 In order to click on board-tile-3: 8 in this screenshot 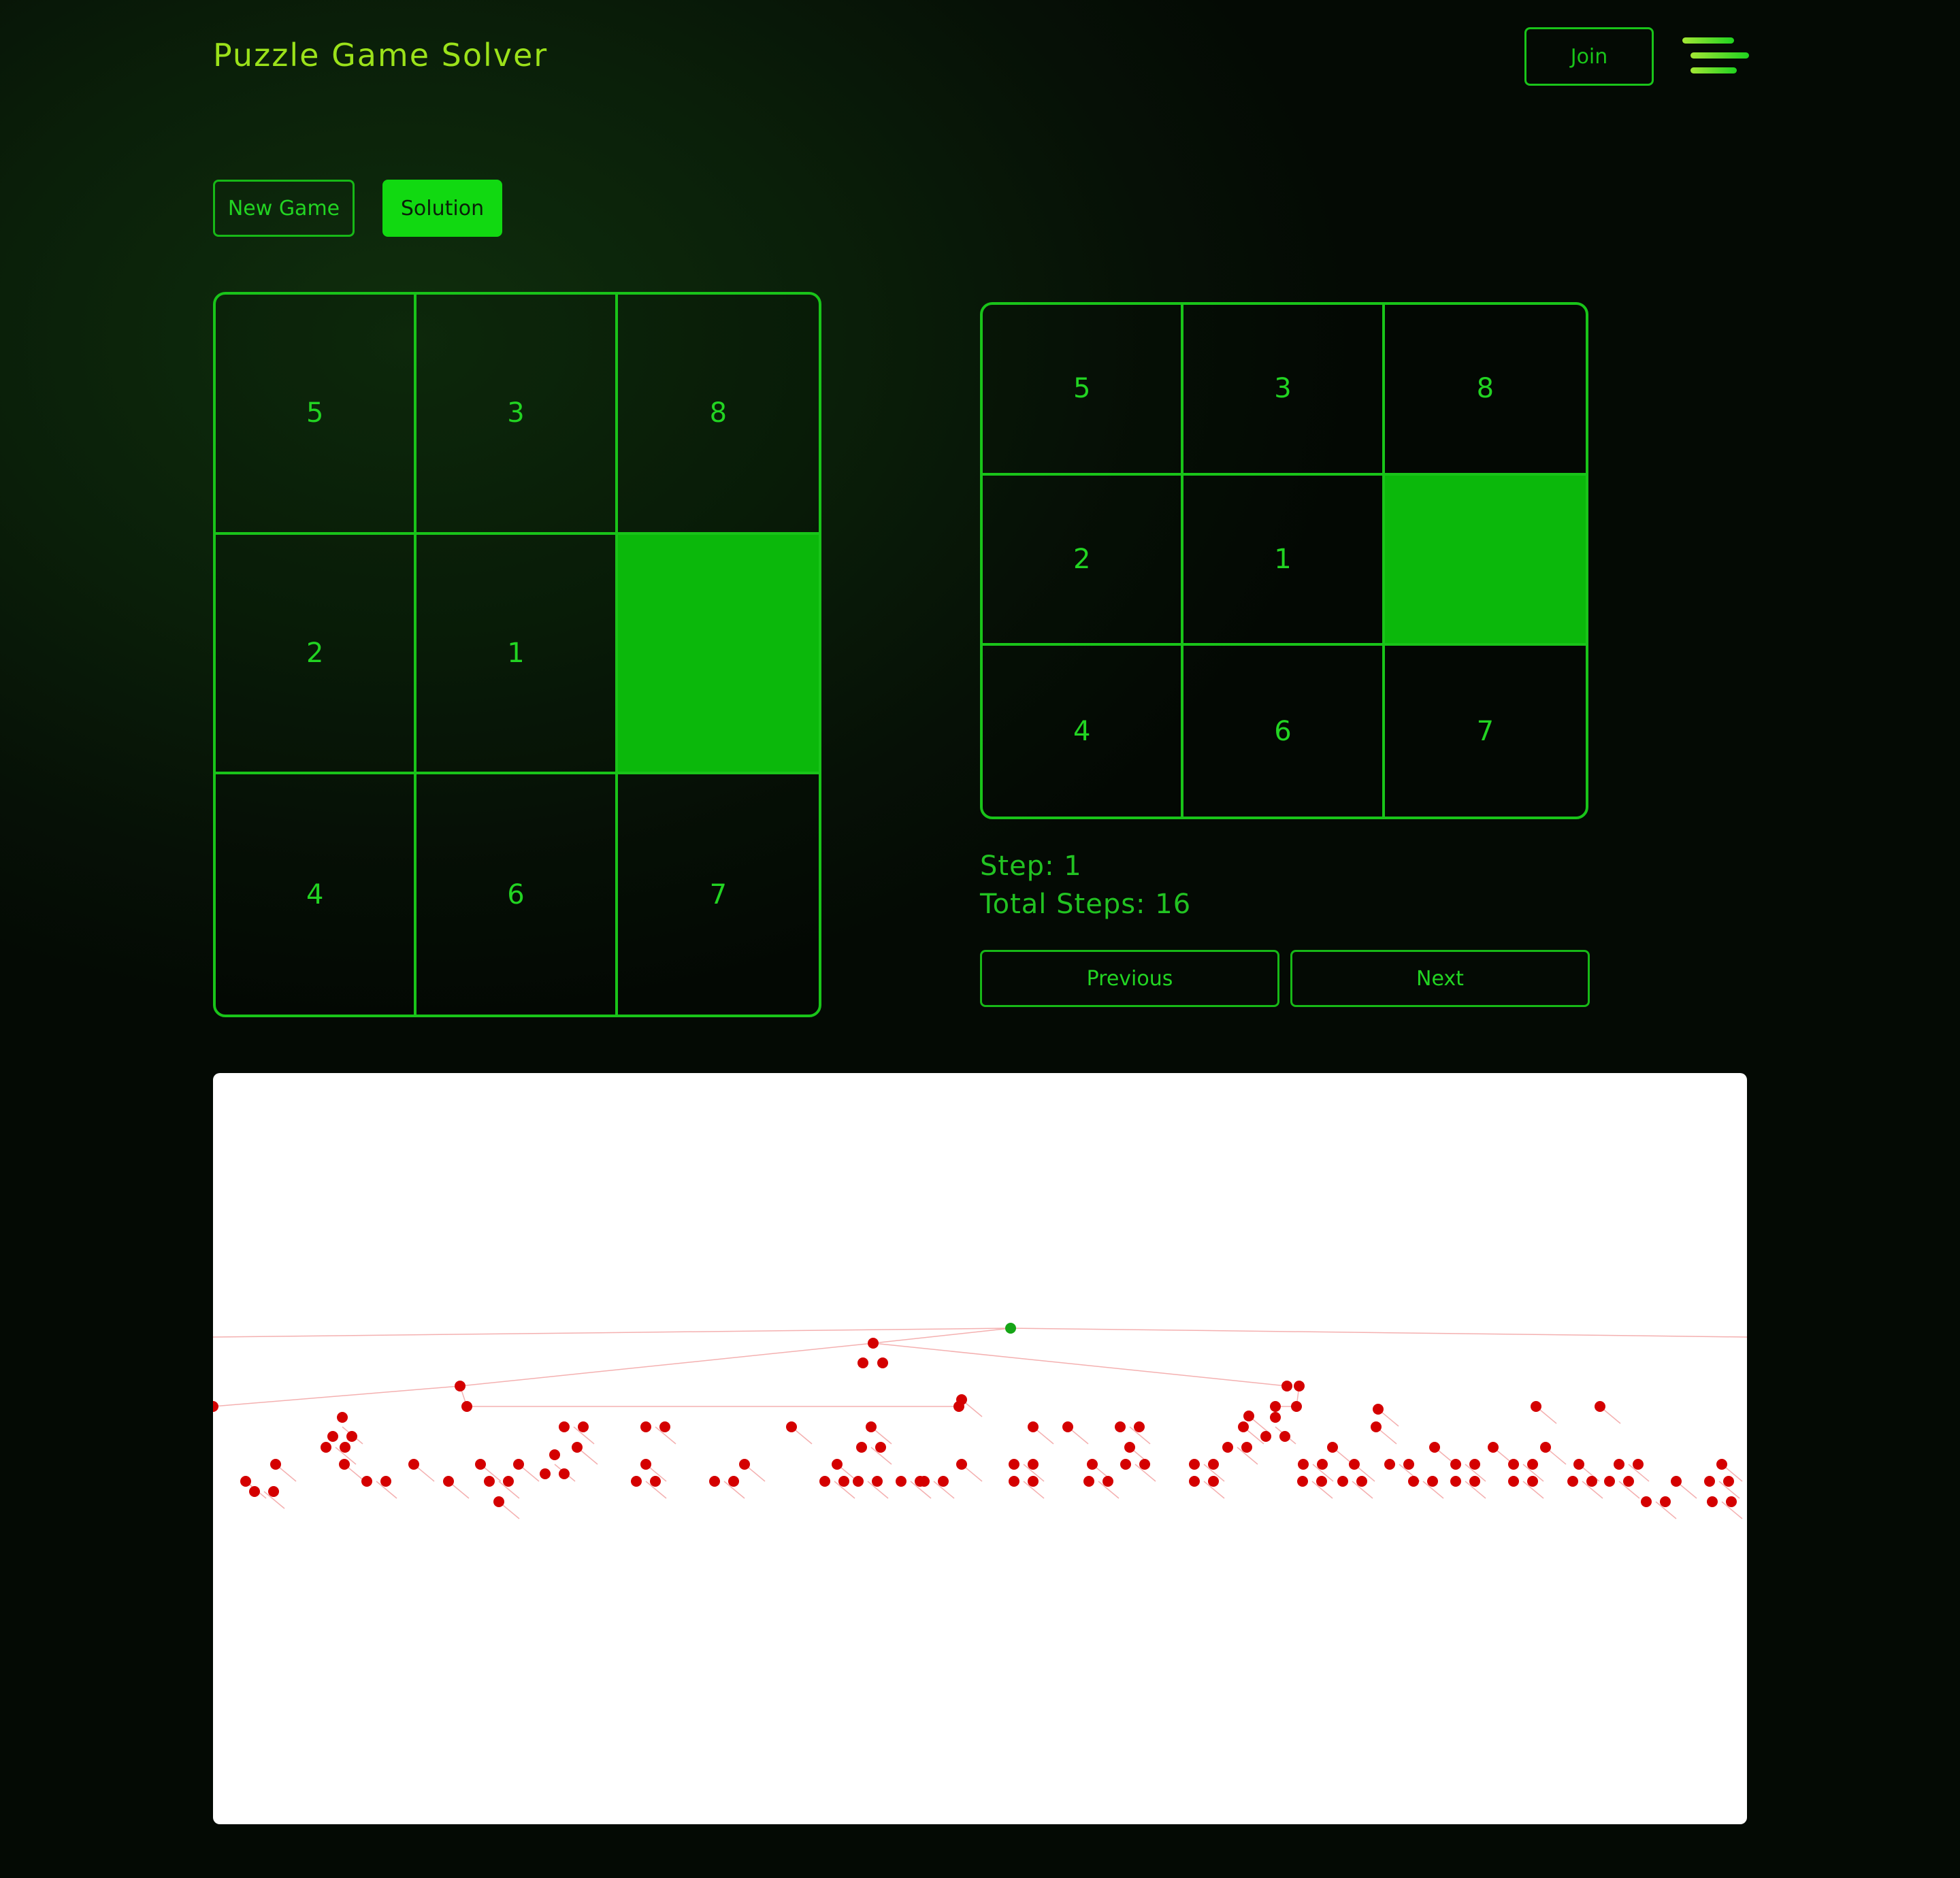, I will do `click(718, 415)`.